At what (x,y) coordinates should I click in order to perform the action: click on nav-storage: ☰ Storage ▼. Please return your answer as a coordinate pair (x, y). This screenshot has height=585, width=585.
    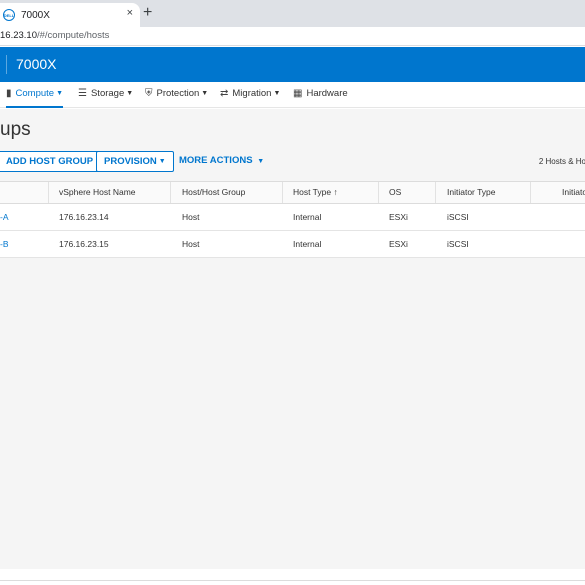
    Looking at the image, I should click on (105, 98).